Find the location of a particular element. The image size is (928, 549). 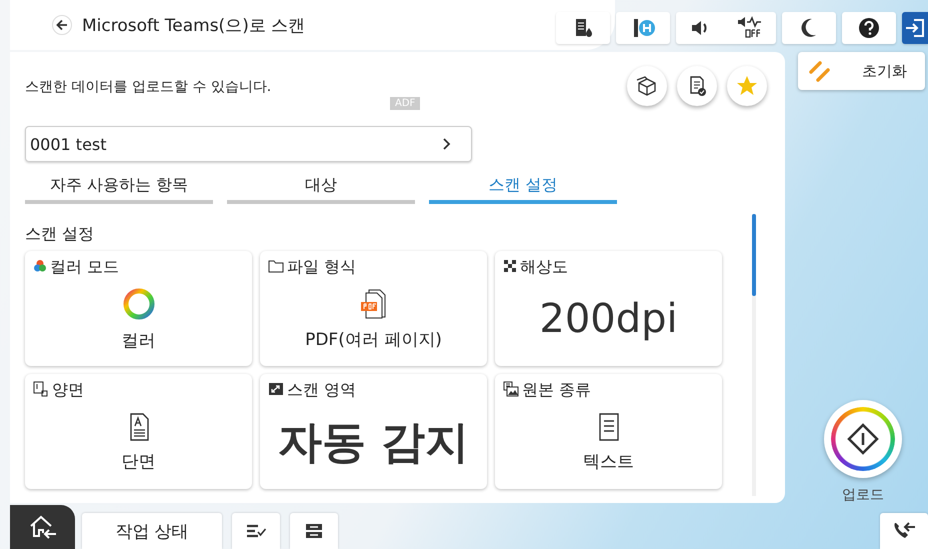

setting-label: 스캔 영역 is located at coordinates (321, 390).